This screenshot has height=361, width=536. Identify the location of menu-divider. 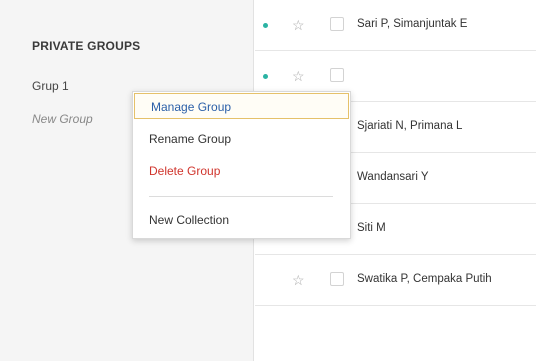
(241, 196).